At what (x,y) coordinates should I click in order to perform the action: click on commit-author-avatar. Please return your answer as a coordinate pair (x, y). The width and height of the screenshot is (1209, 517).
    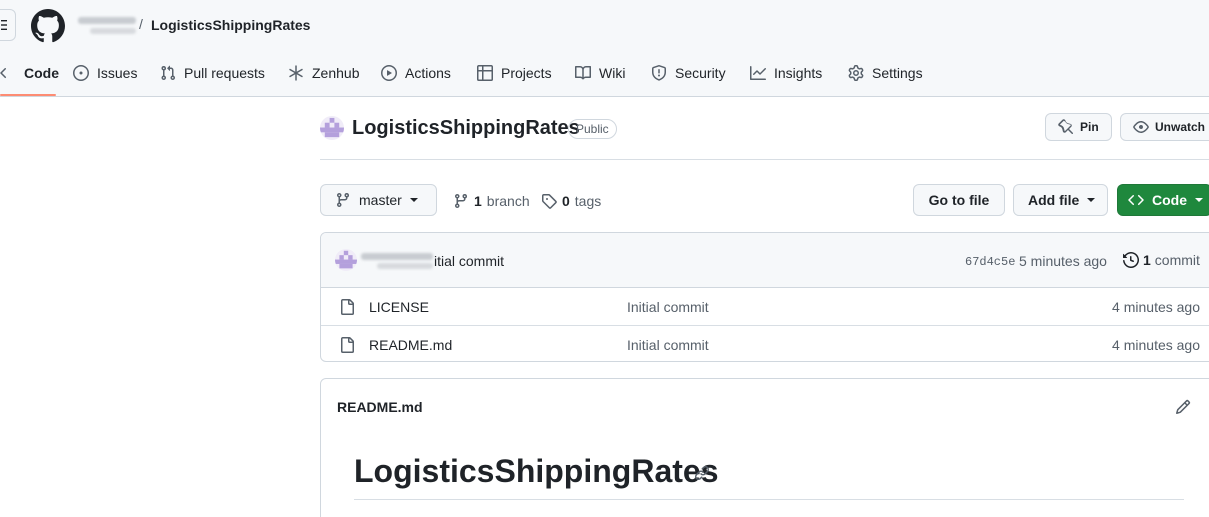
    Looking at the image, I should click on (346, 260).